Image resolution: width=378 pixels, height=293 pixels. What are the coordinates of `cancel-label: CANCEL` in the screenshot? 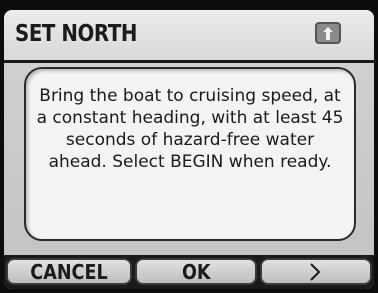 It's located at (69, 272).